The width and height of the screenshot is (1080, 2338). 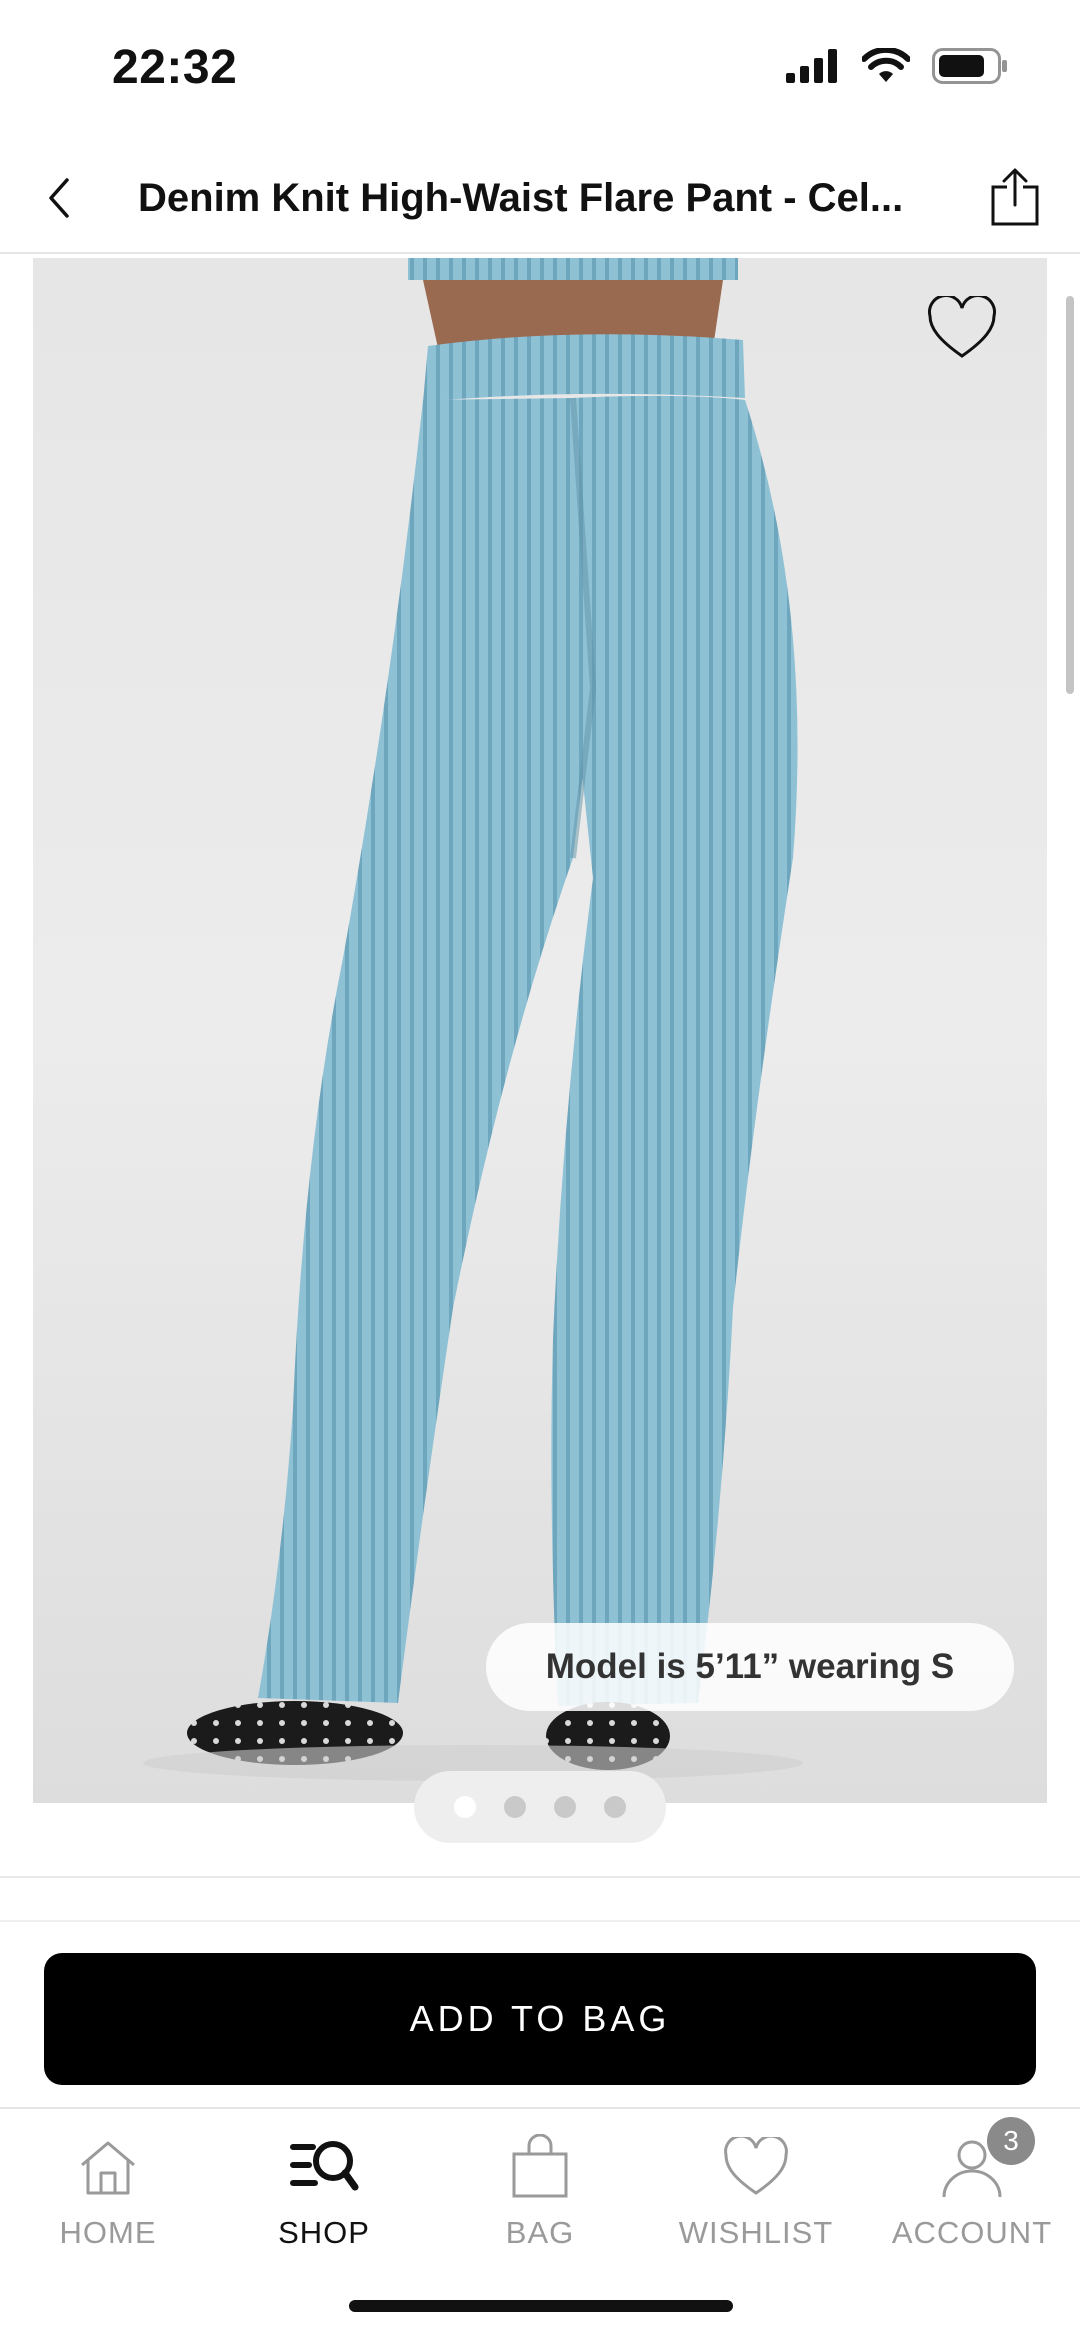 I want to click on status-bar: 22:32, so click(x=540, y=70).